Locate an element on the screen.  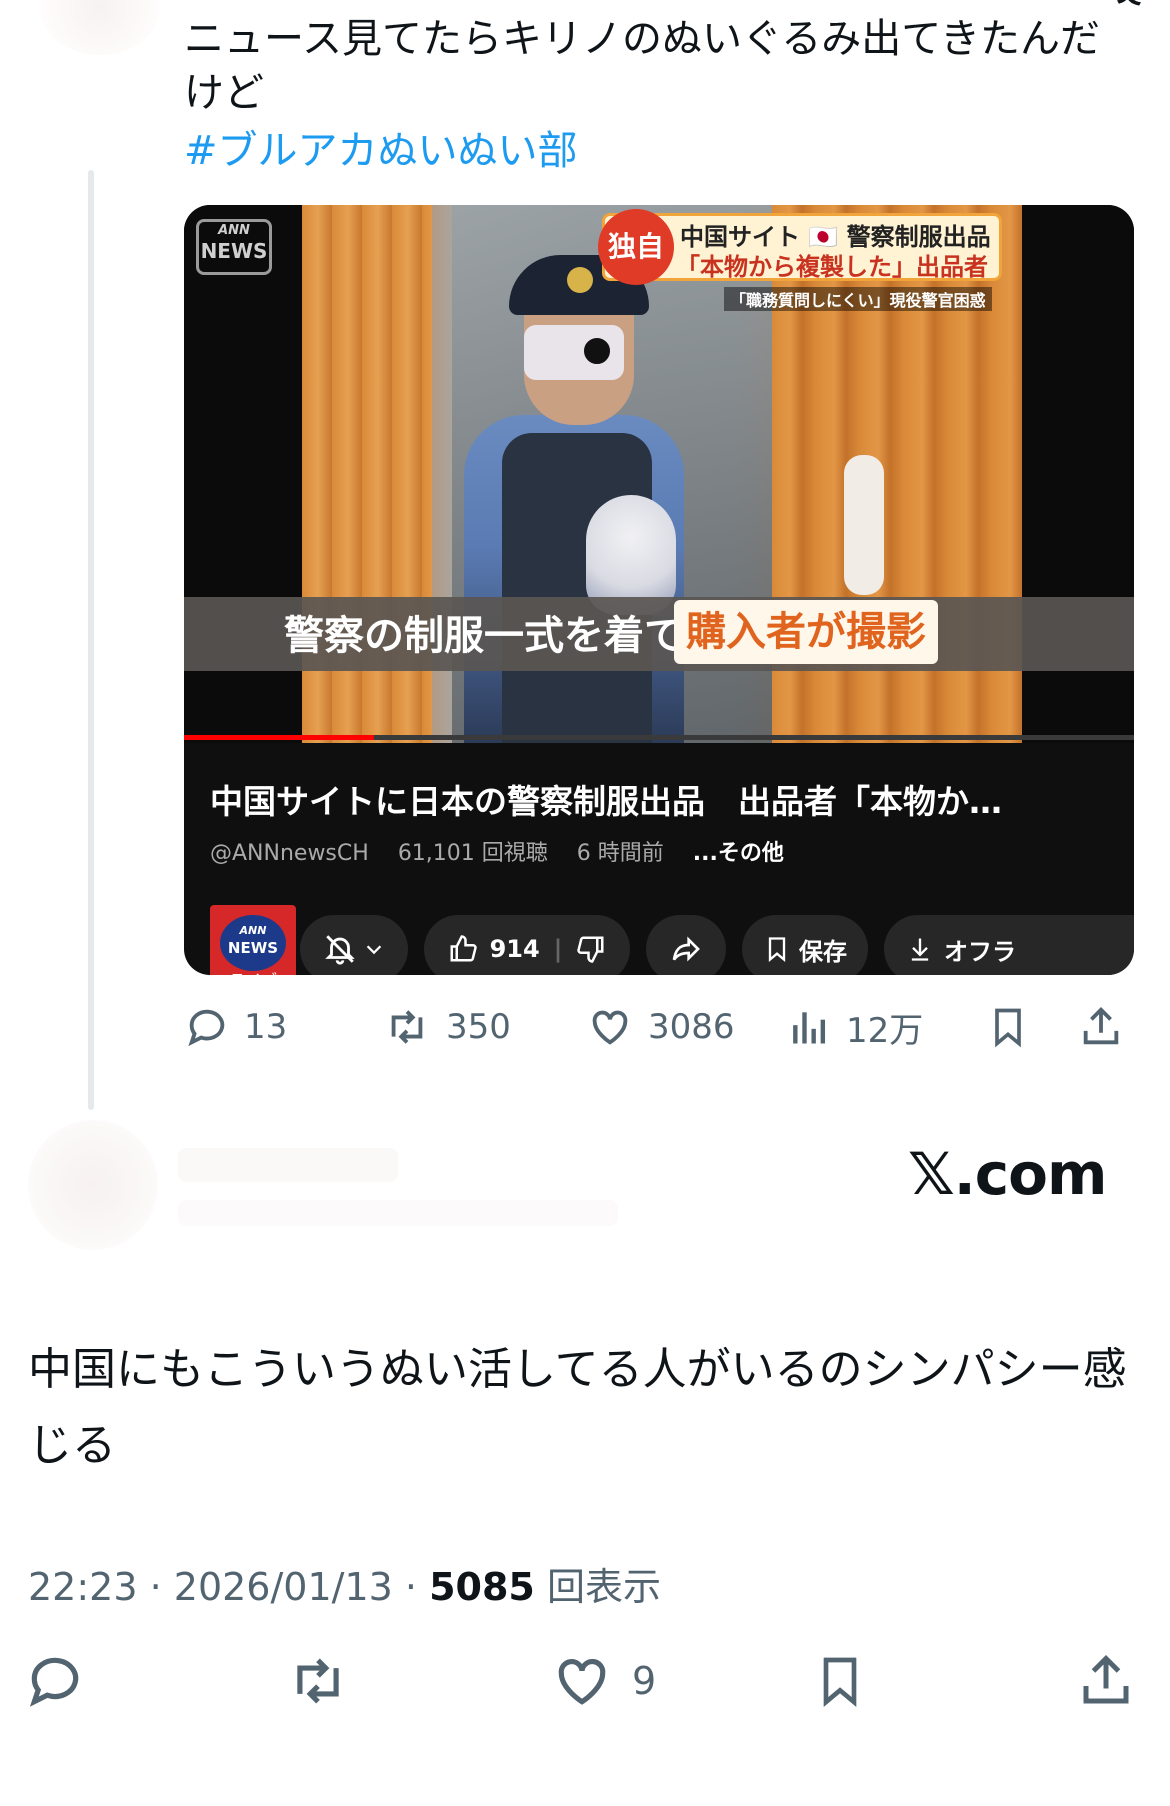
quoted-avatar-faded is located at coordinates (100, 27).